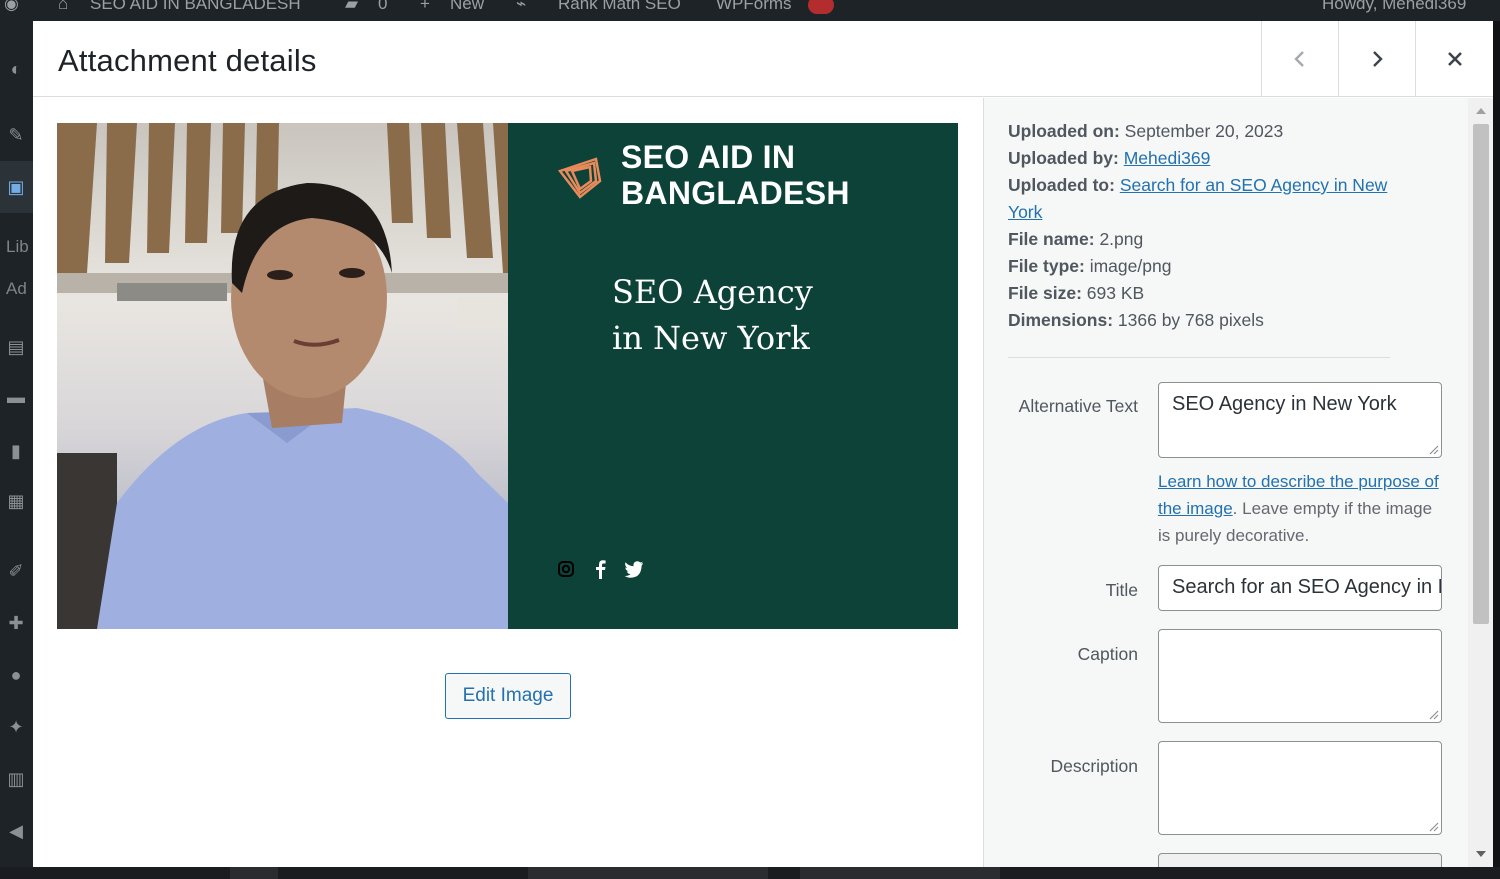 The width and height of the screenshot is (1500, 879). I want to click on sidebar-scrollbar, so click(1480, 482).